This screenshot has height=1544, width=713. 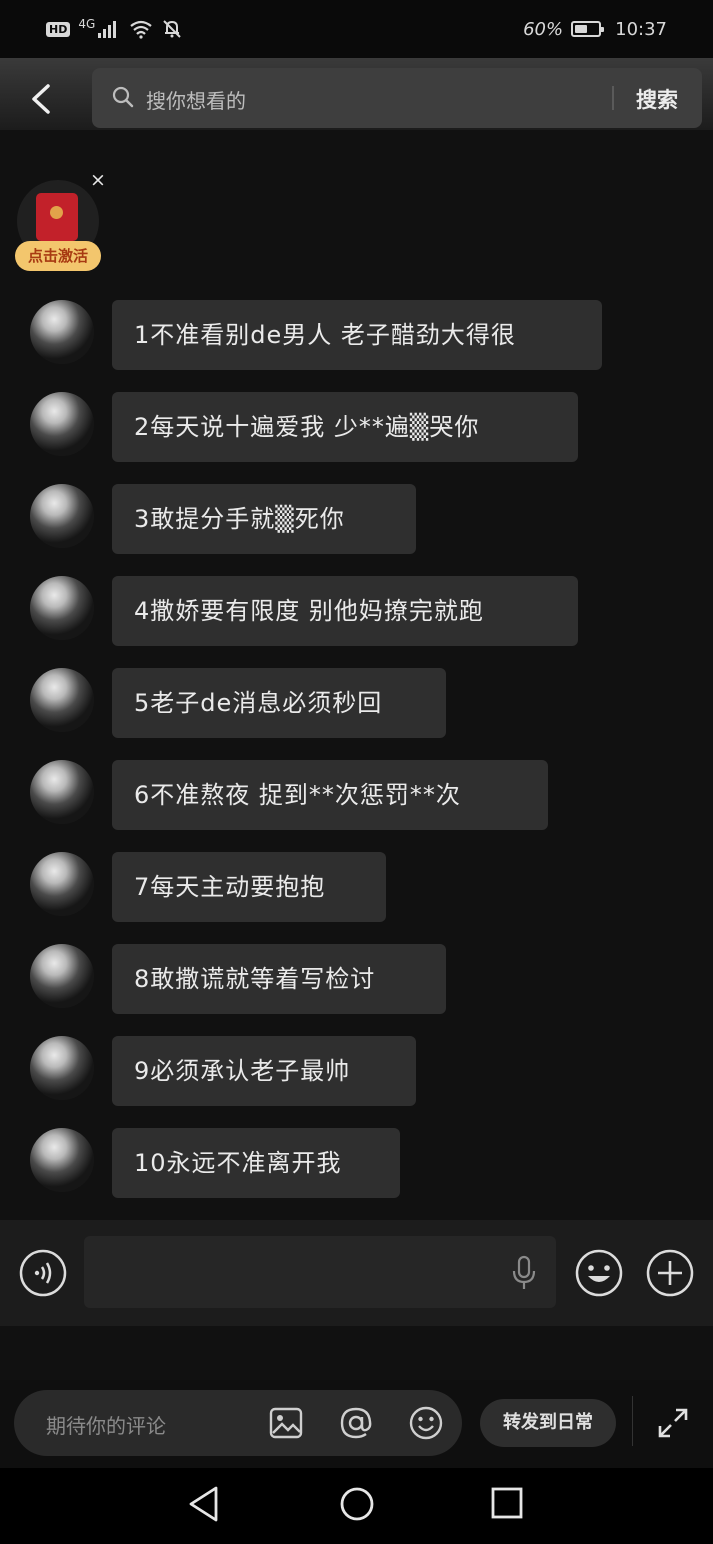 I want to click on battery-percent: 60%, so click(x=543, y=29).